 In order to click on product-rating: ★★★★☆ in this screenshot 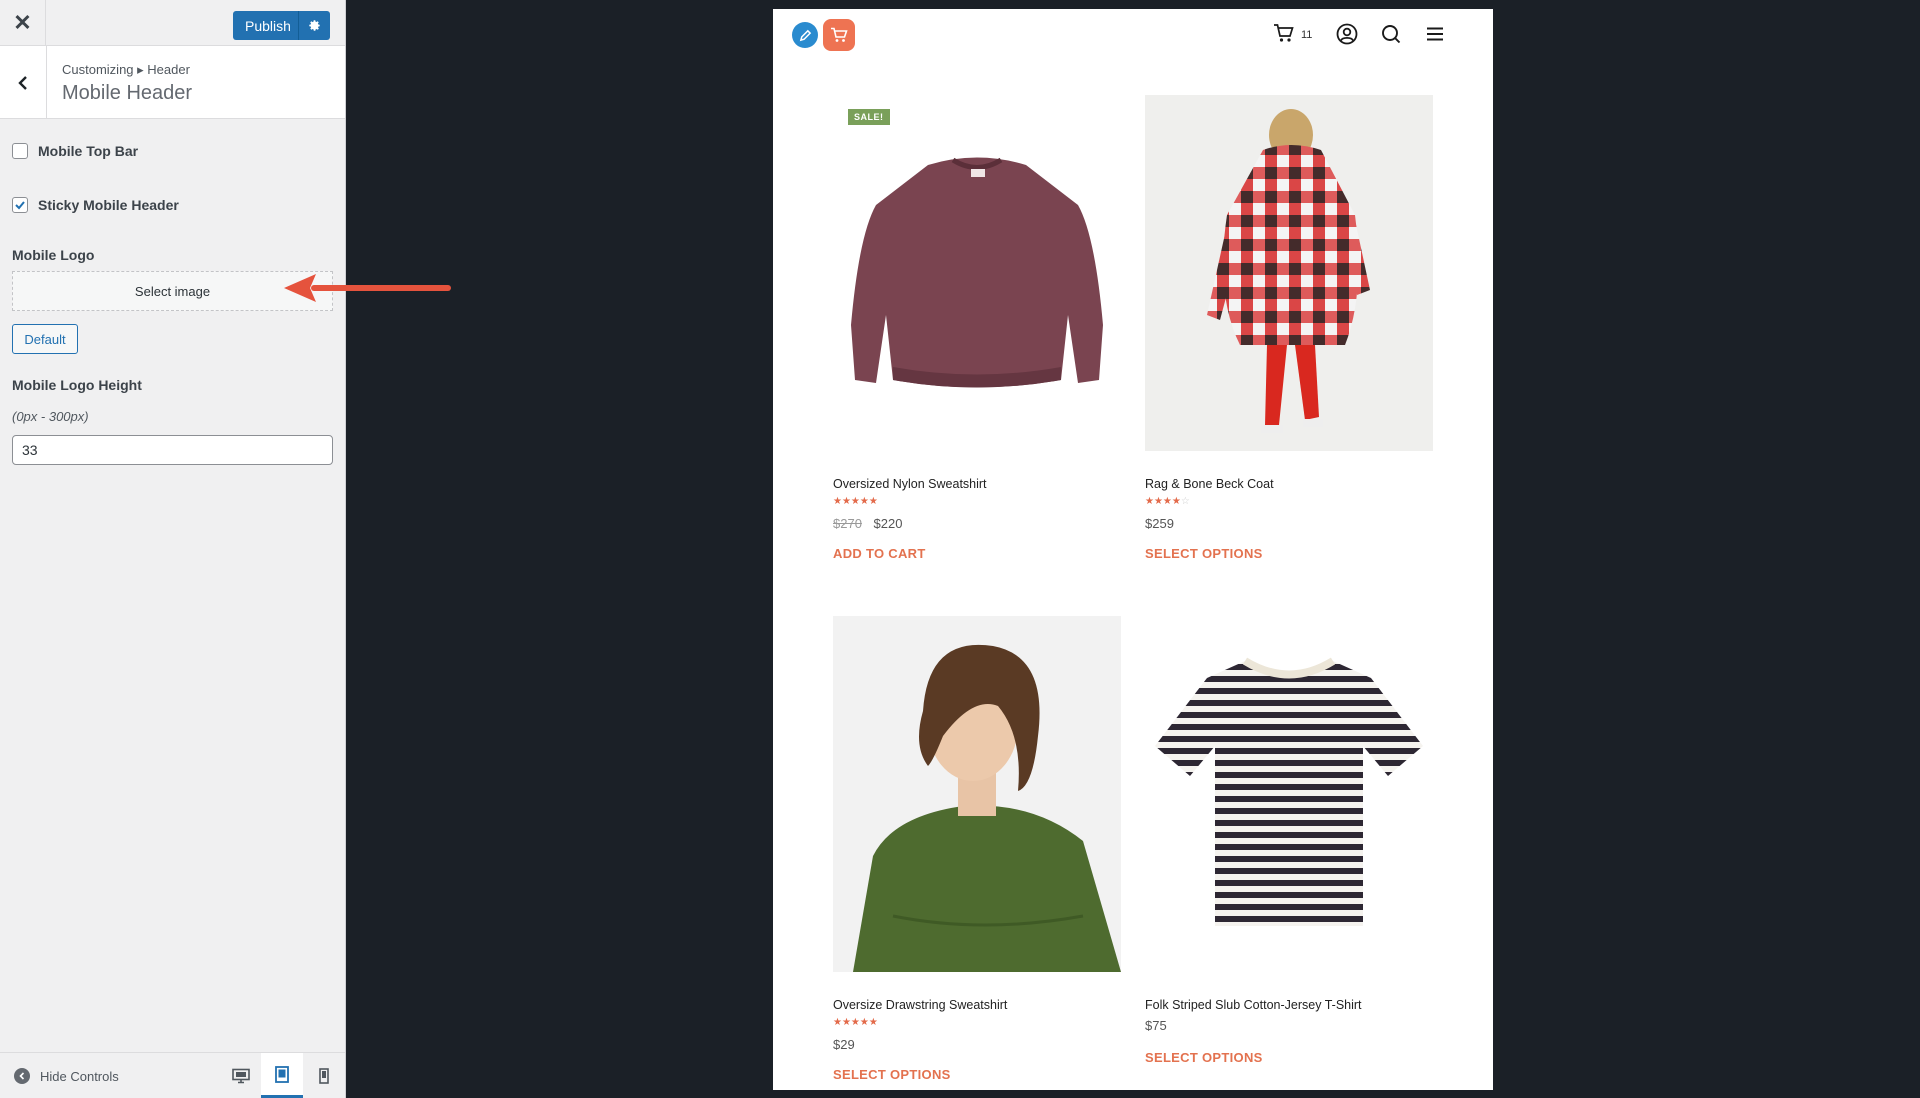, I will do `click(1167, 501)`.